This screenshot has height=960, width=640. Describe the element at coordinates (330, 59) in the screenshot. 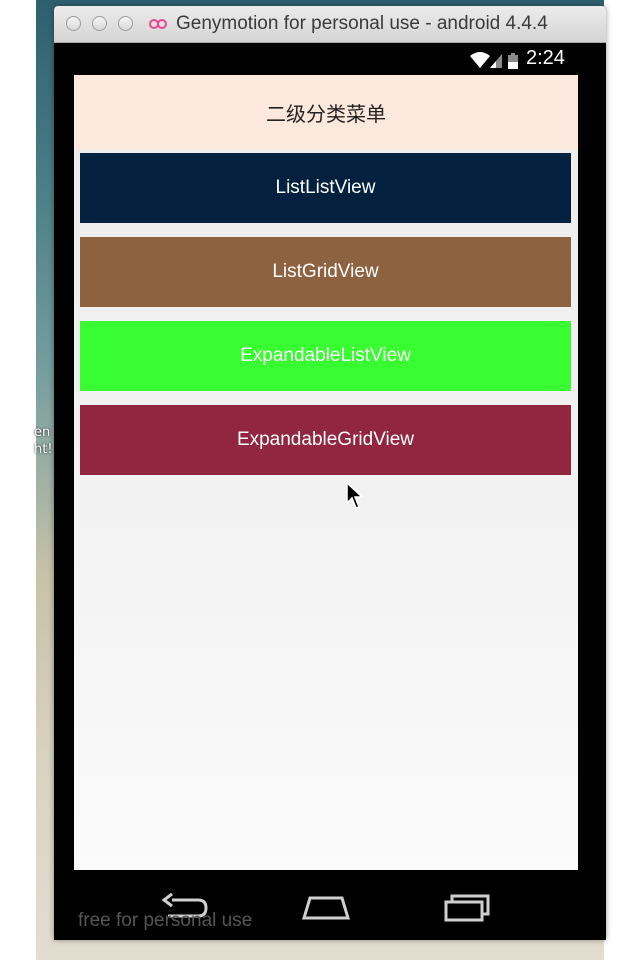

I see `android-status-bar: 2:24` at that location.